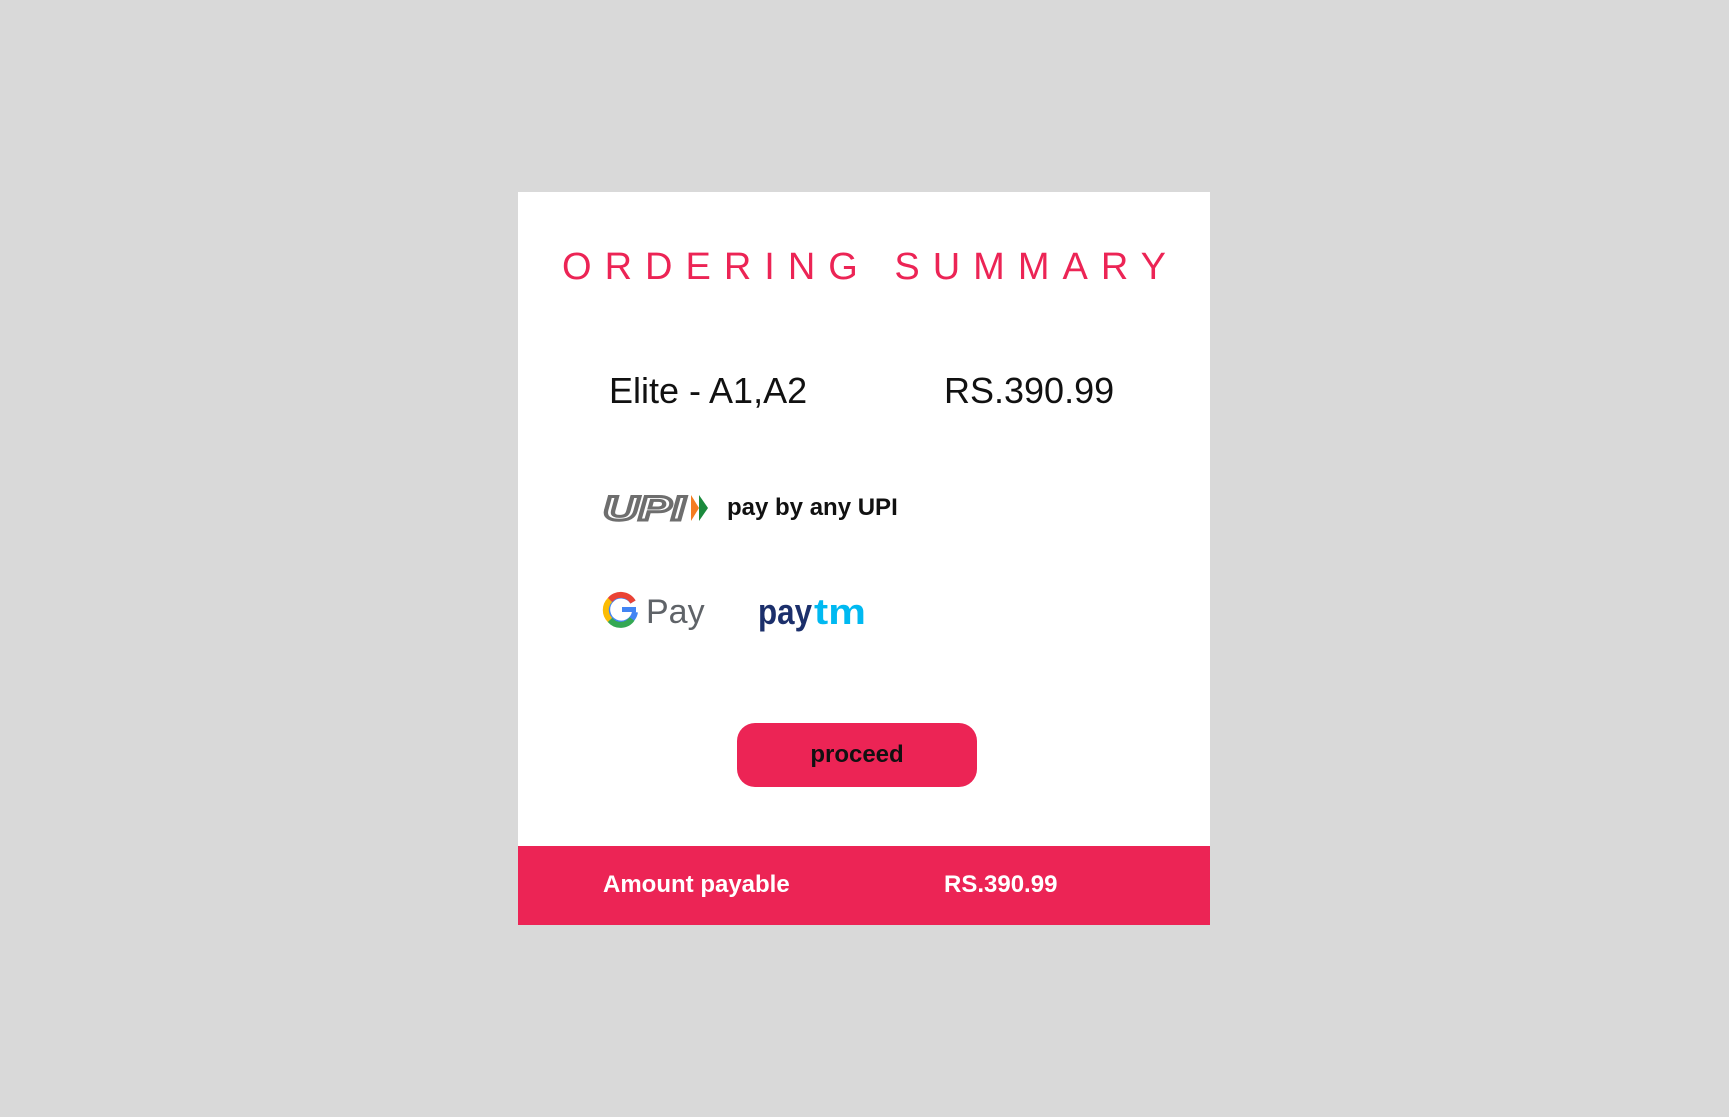 Image resolution: width=1729 pixels, height=1117 pixels. Describe the element at coordinates (870, 267) in the screenshot. I see `page-title: ORDERING SUMMARY` at that location.